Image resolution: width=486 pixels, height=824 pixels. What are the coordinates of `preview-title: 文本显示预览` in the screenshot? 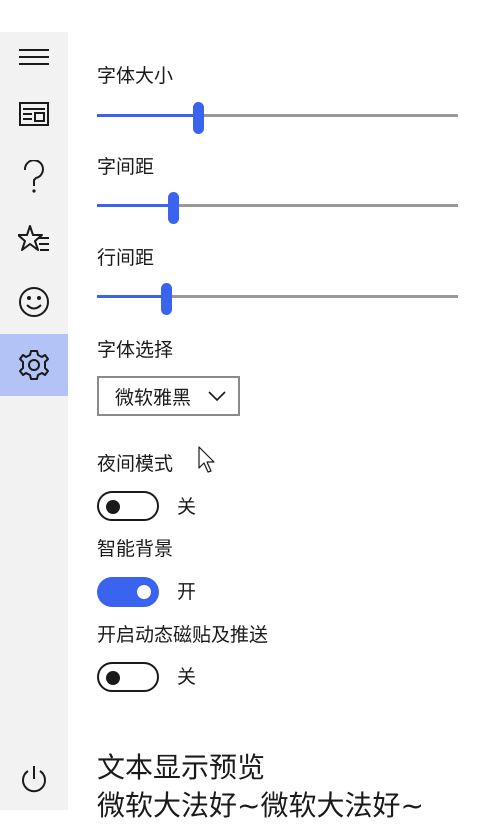 It's located at (181, 767).